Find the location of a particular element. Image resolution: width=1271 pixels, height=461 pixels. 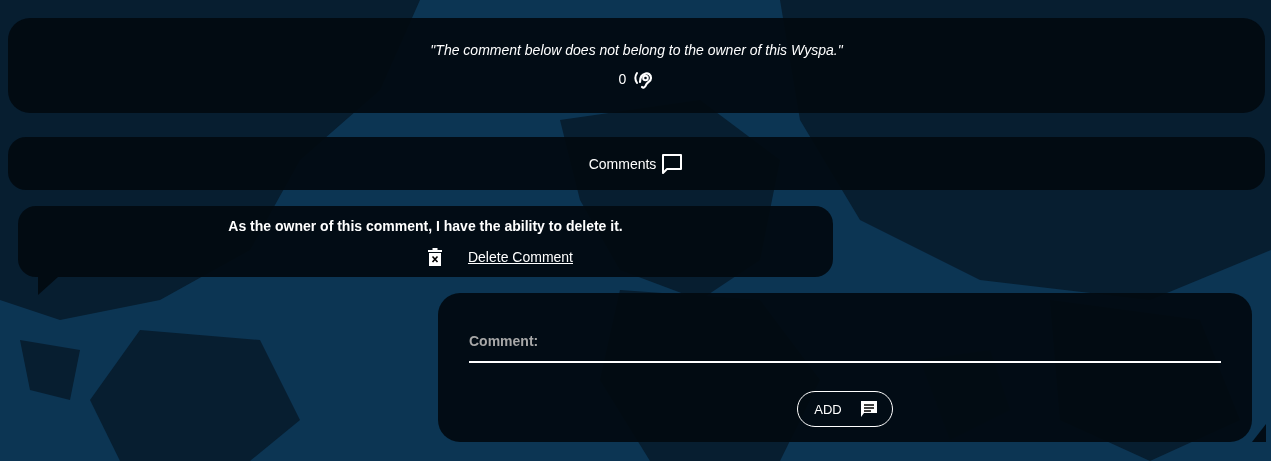

comment-text: As the owner of this comment, I have the ability to delete it. is located at coordinates (425, 226).